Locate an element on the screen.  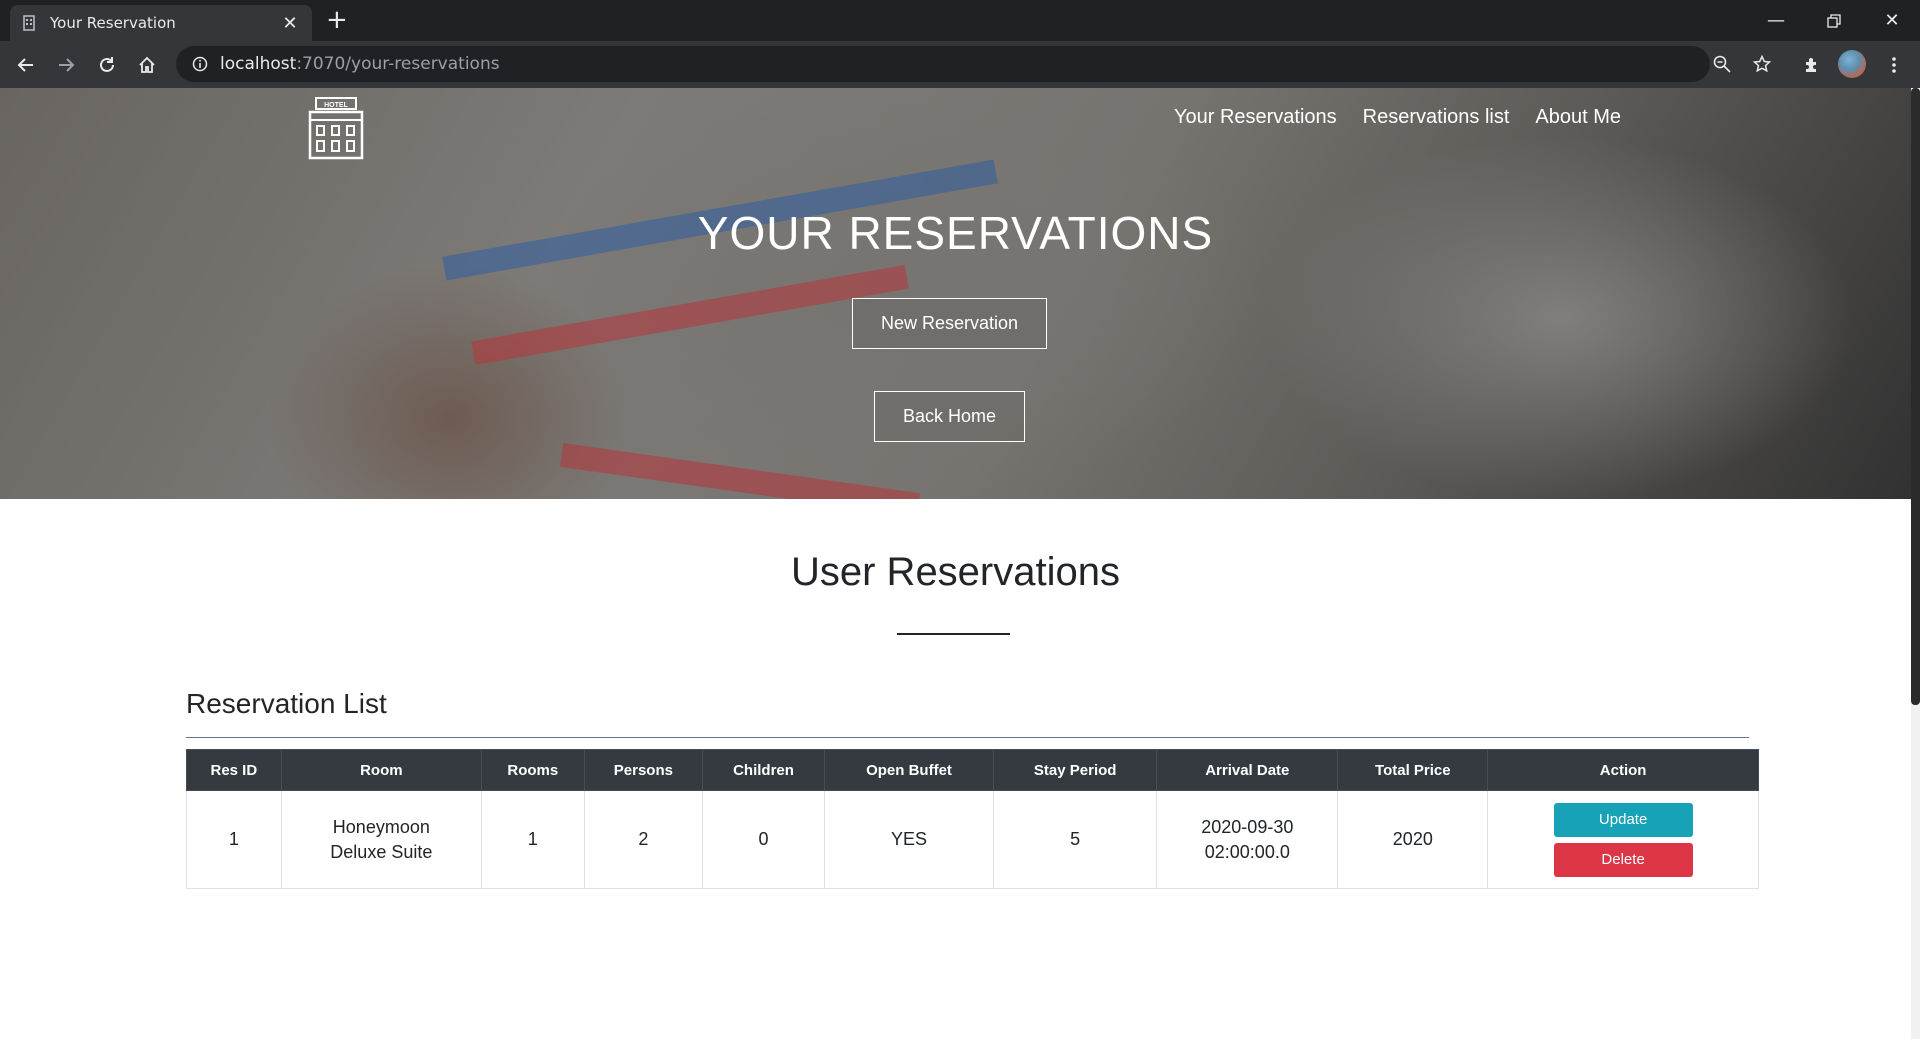
col-open-buffet: Open Buffet is located at coordinates (909, 770).